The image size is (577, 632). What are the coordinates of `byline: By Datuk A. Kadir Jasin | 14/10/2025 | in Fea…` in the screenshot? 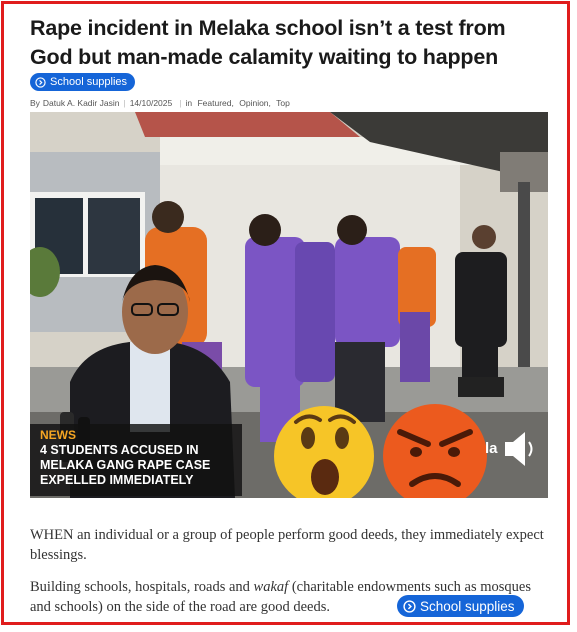 It's located at (160, 103).